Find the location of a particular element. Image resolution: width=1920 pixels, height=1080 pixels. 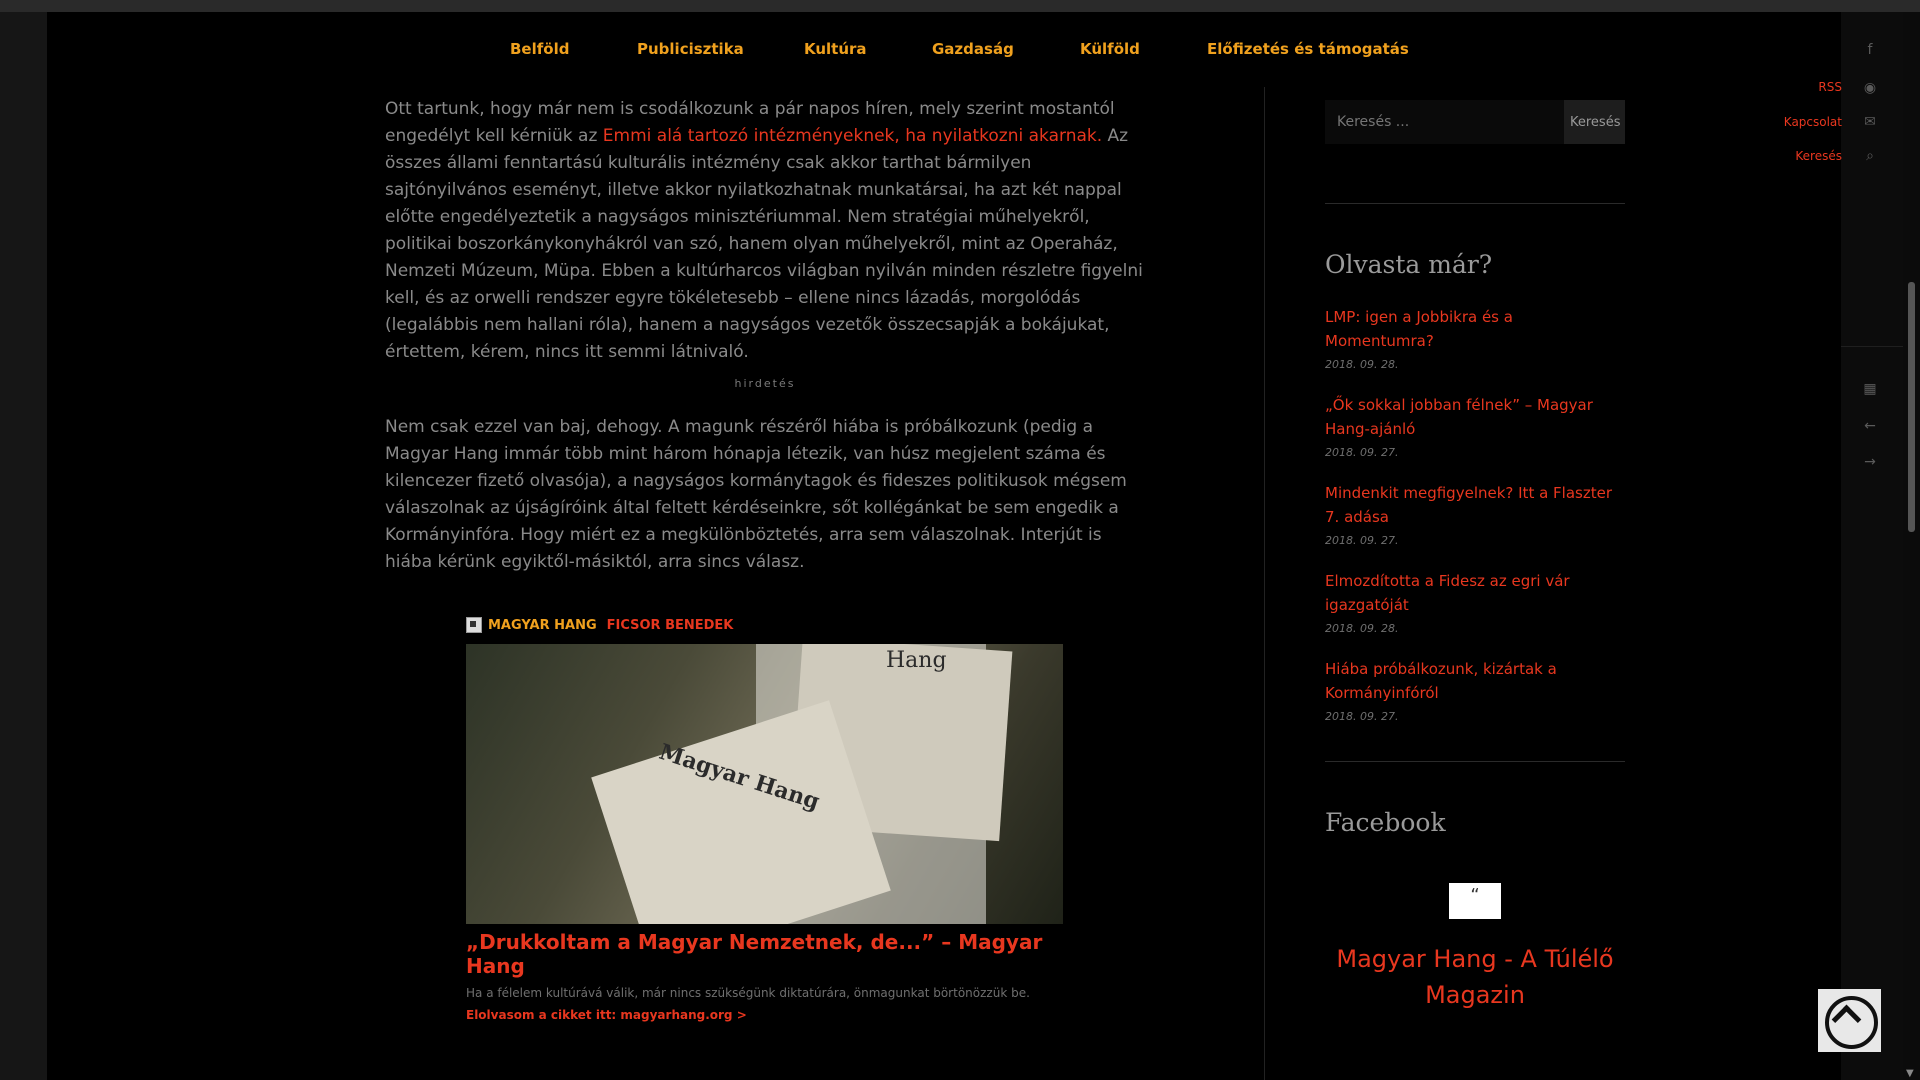

card-image: Magyar Hang Hang is located at coordinates (764, 784).